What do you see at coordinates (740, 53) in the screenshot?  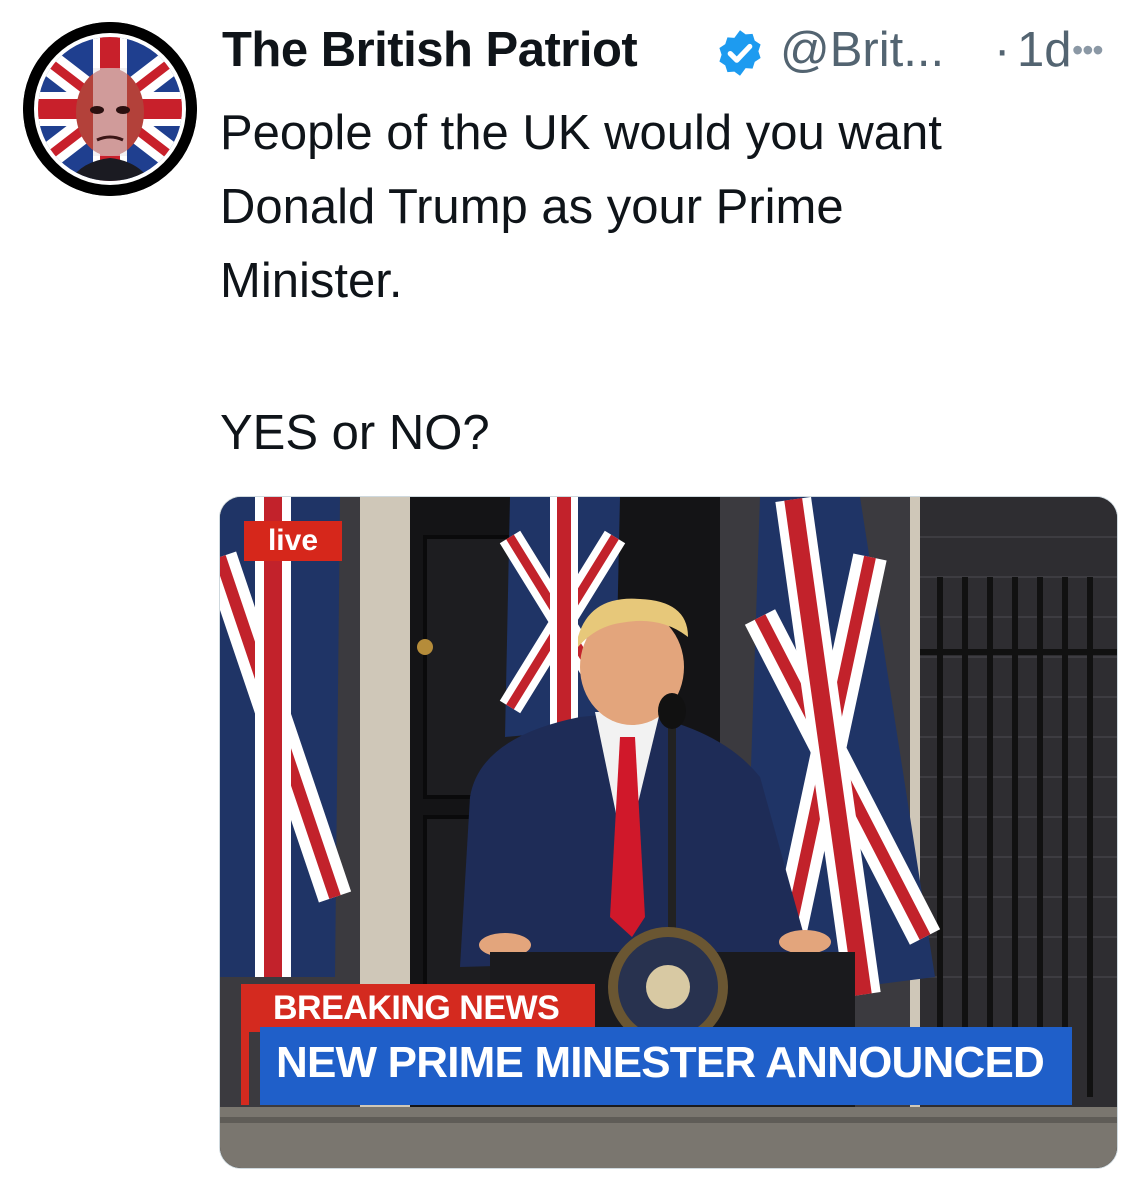 I see `verified-badge-icon` at bounding box center [740, 53].